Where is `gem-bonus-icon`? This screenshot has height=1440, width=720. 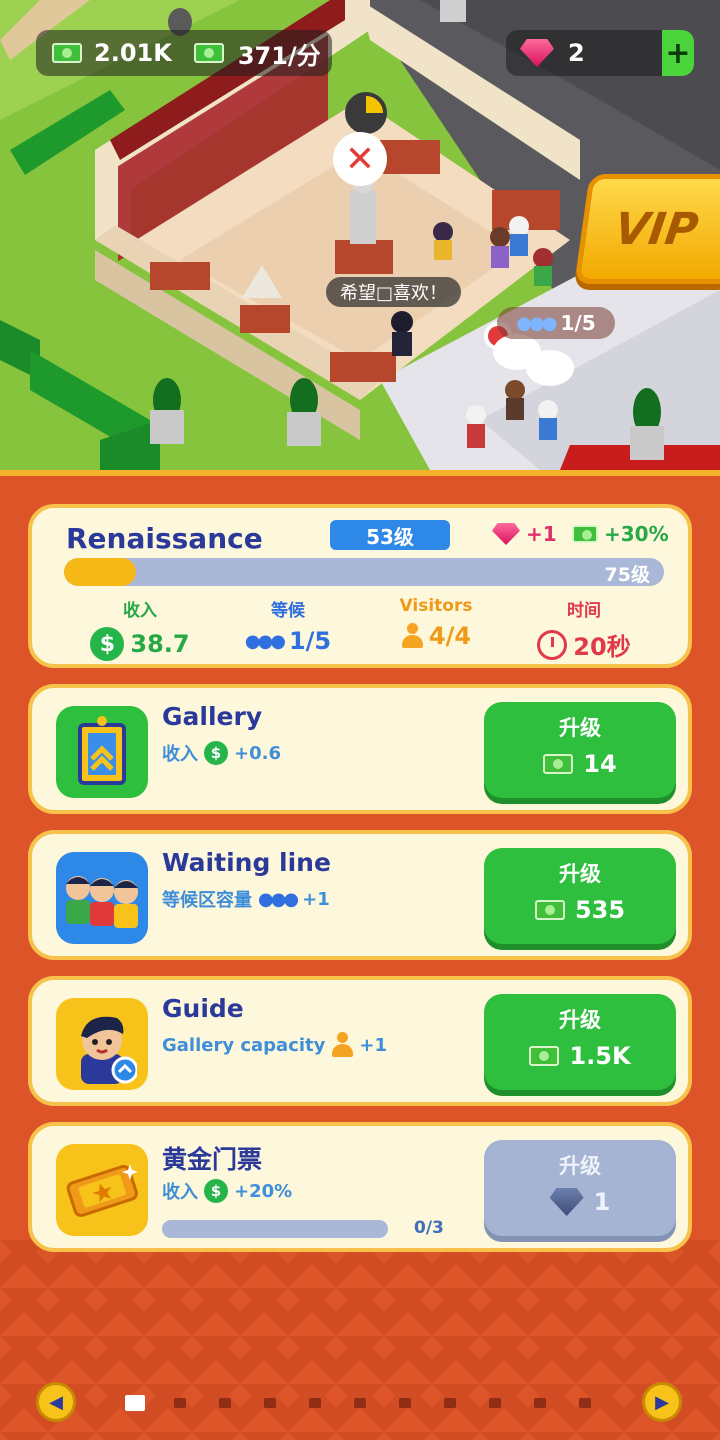 gem-bonus-icon is located at coordinates (506, 534).